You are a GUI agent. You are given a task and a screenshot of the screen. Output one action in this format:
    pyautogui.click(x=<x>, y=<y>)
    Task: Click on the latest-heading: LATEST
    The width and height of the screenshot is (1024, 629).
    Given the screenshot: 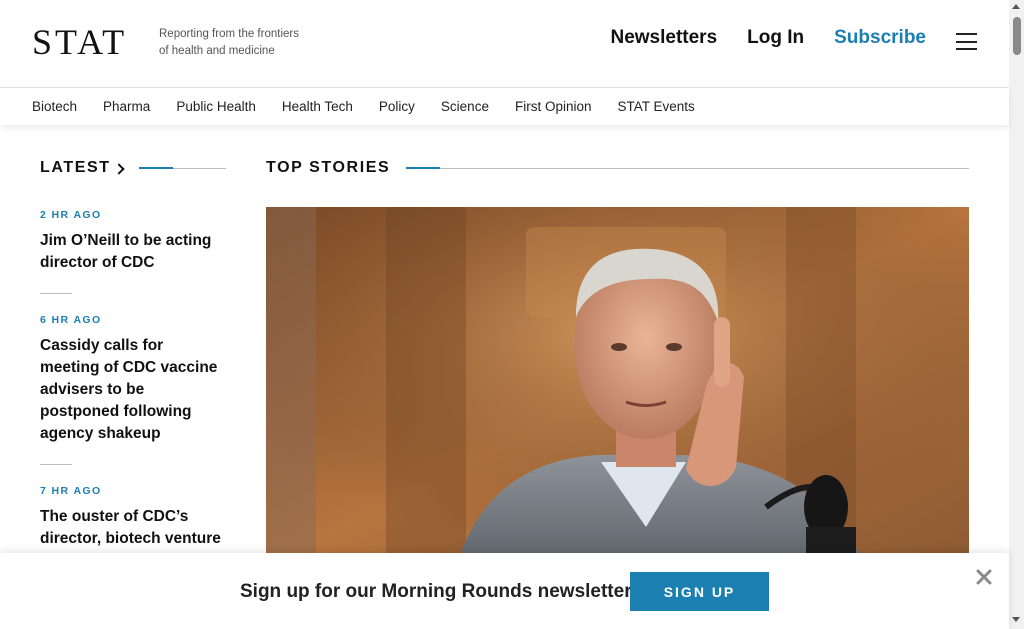 What is the action you would take?
    pyautogui.click(x=133, y=168)
    